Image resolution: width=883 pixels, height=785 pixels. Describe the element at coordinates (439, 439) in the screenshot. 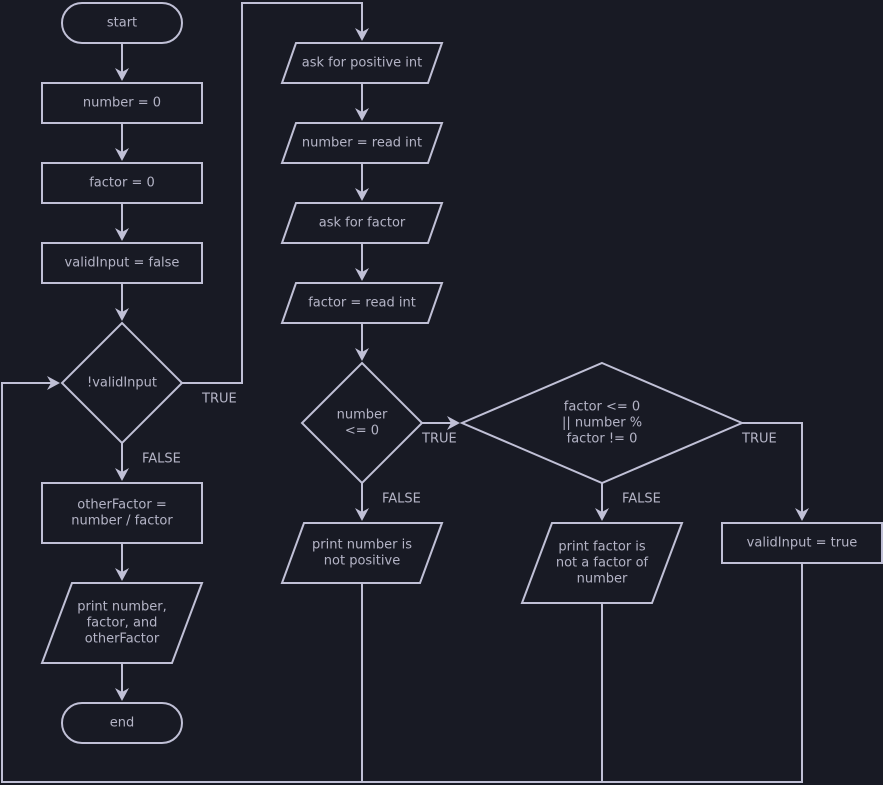

I see `edge-label-number-true: TRUE` at that location.